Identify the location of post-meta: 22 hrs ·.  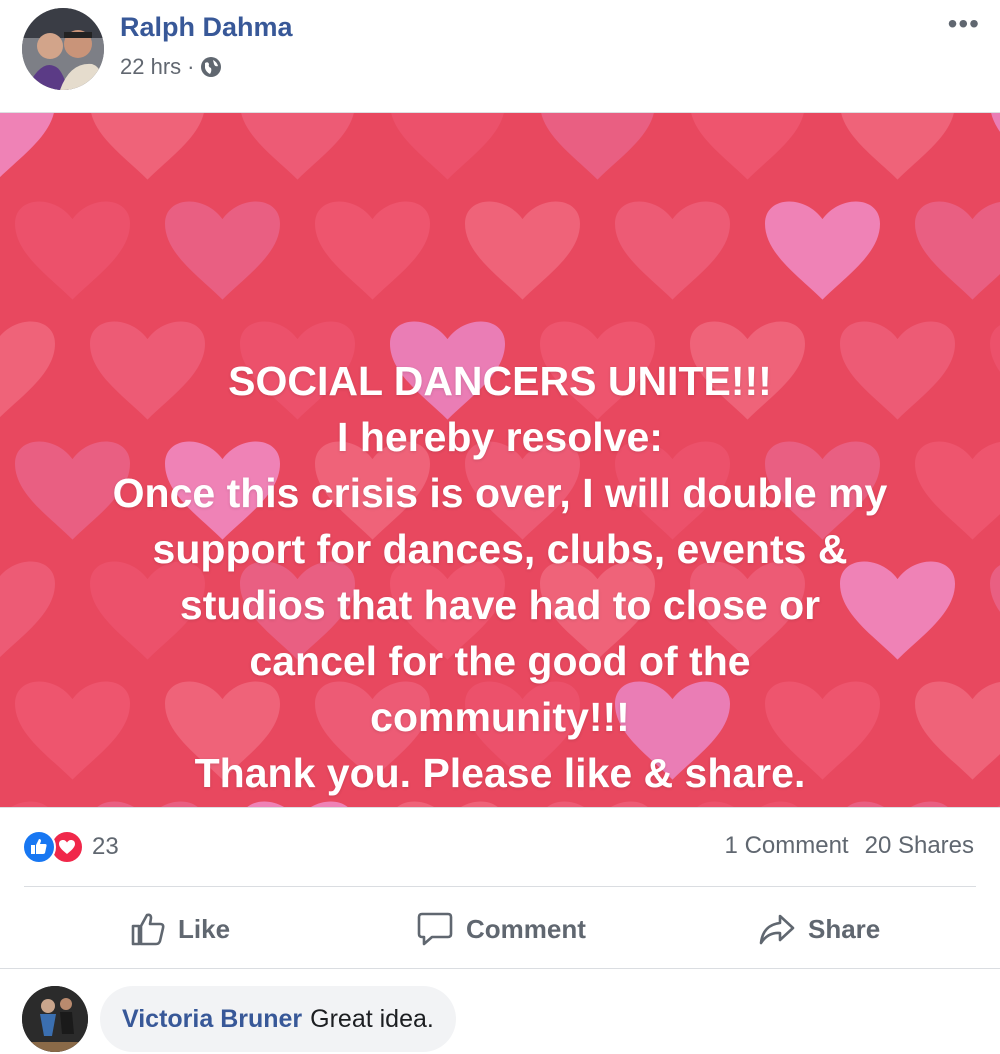
(171, 67).